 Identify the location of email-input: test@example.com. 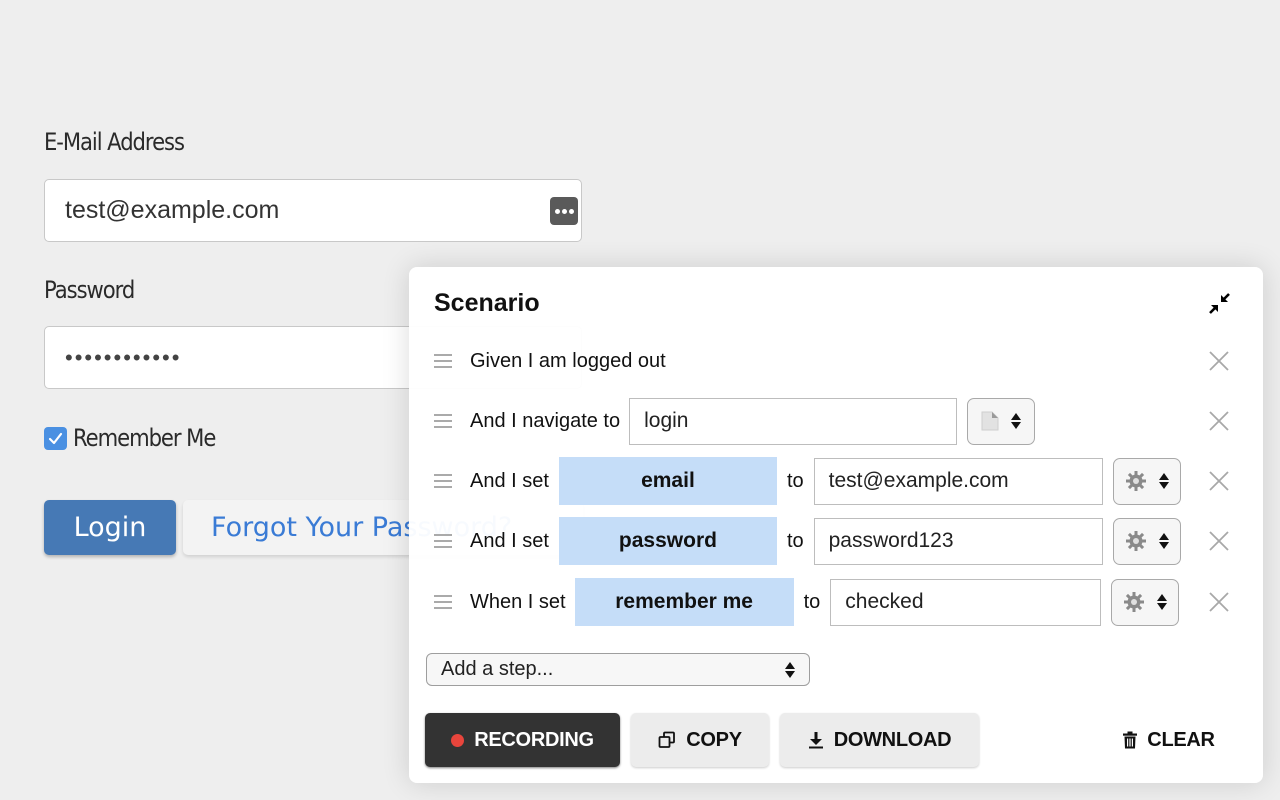
(313, 210).